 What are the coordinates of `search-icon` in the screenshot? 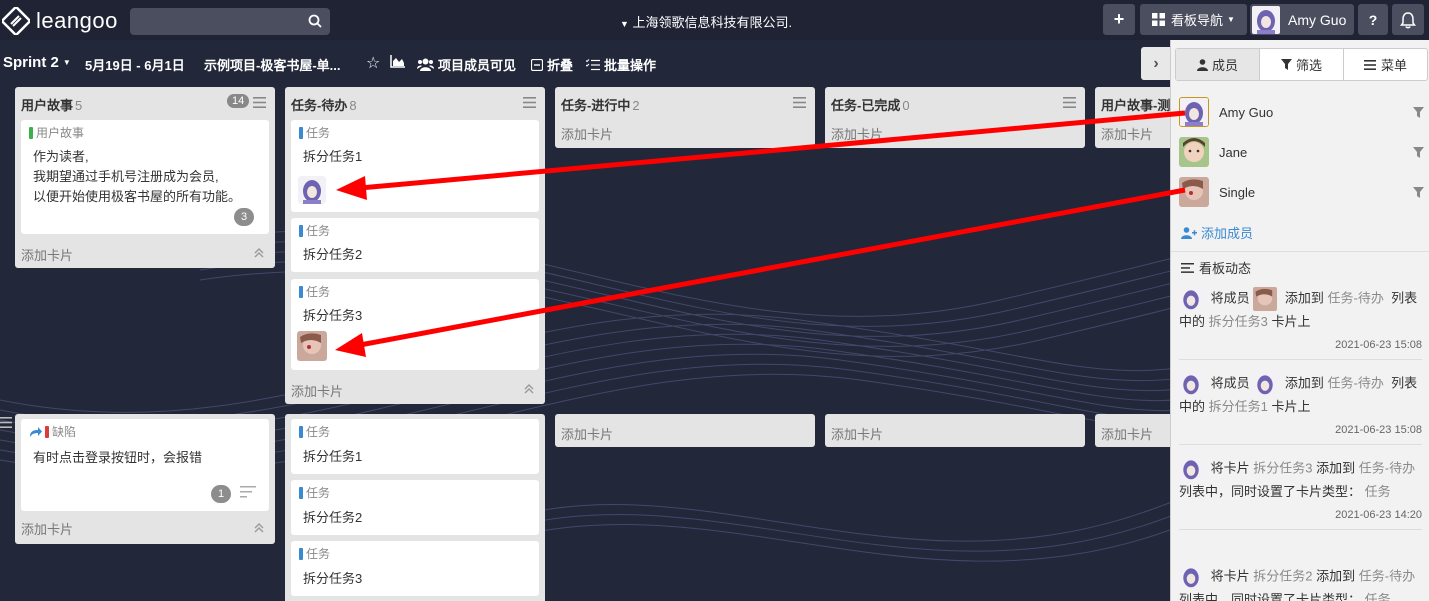 It's located at (315, 21).